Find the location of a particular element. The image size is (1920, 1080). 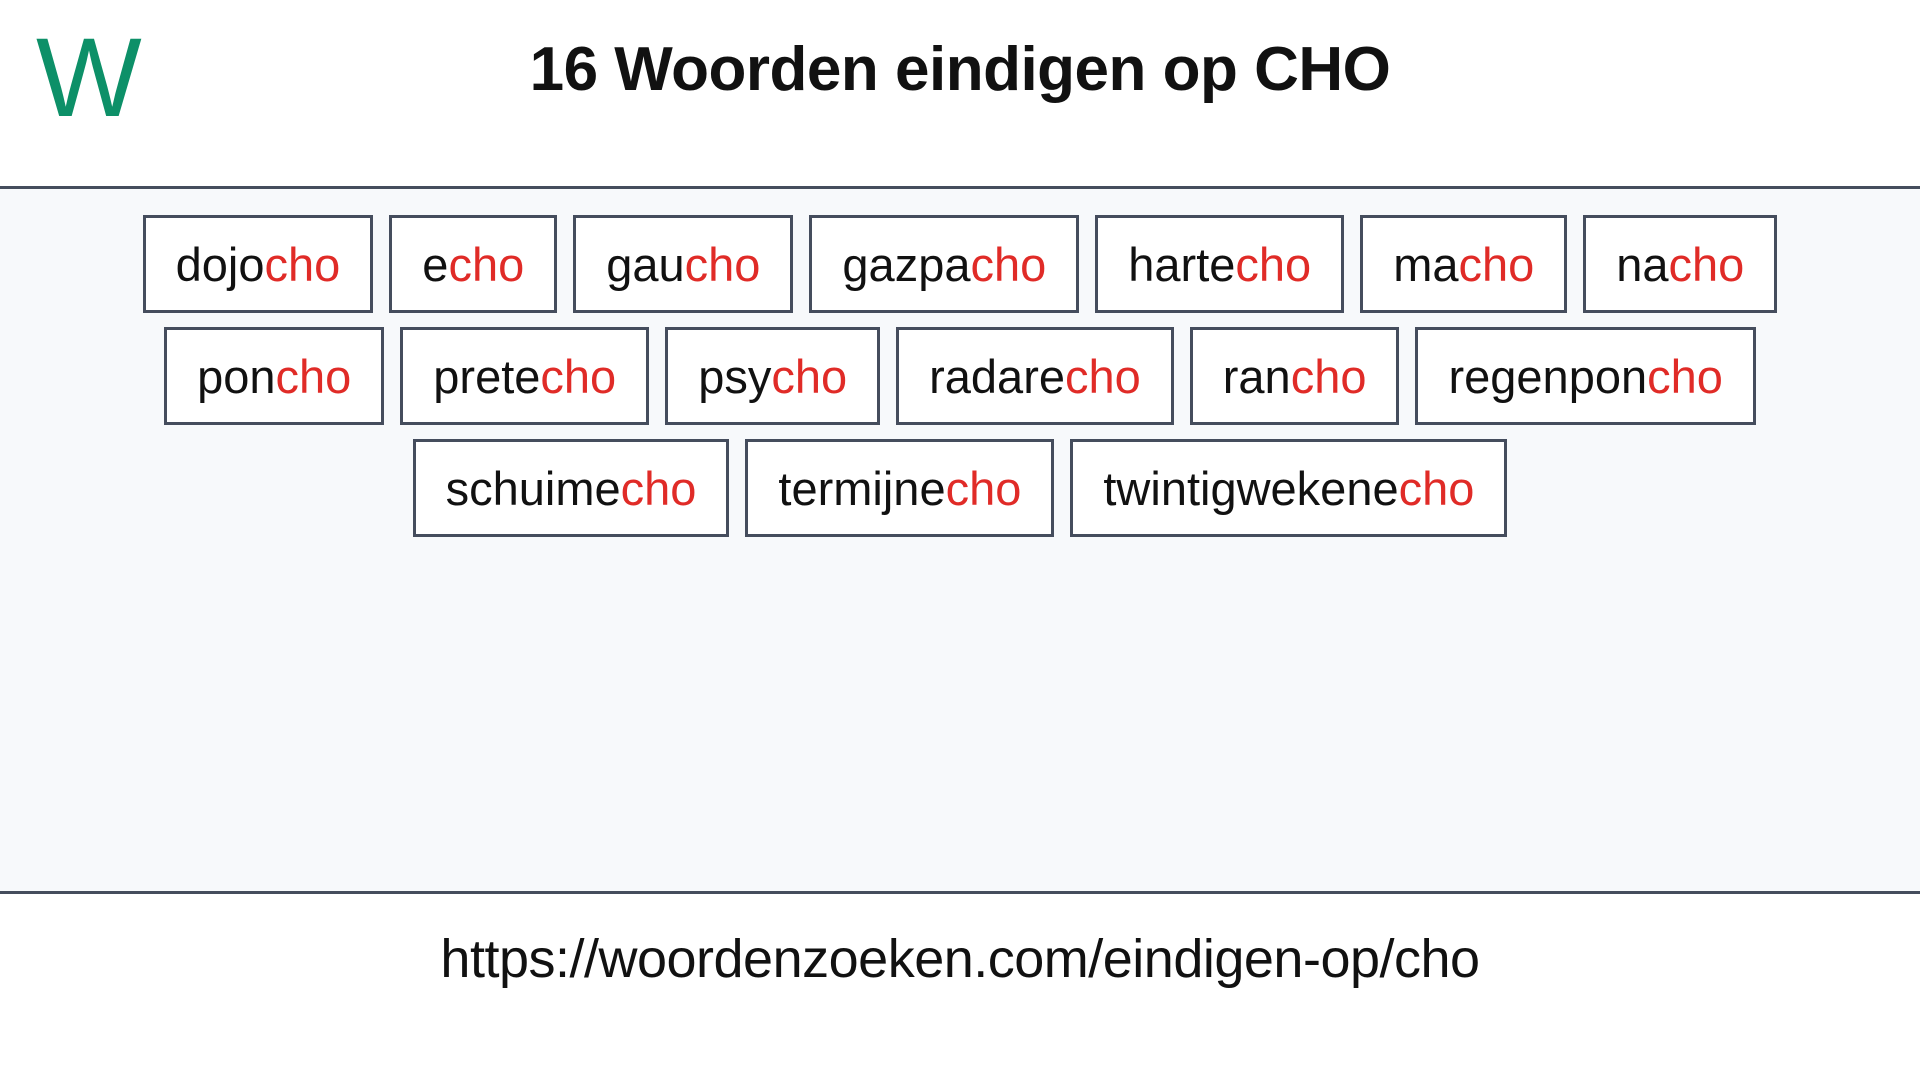

word-text: hartecho is located at coordinates (1219, 264).